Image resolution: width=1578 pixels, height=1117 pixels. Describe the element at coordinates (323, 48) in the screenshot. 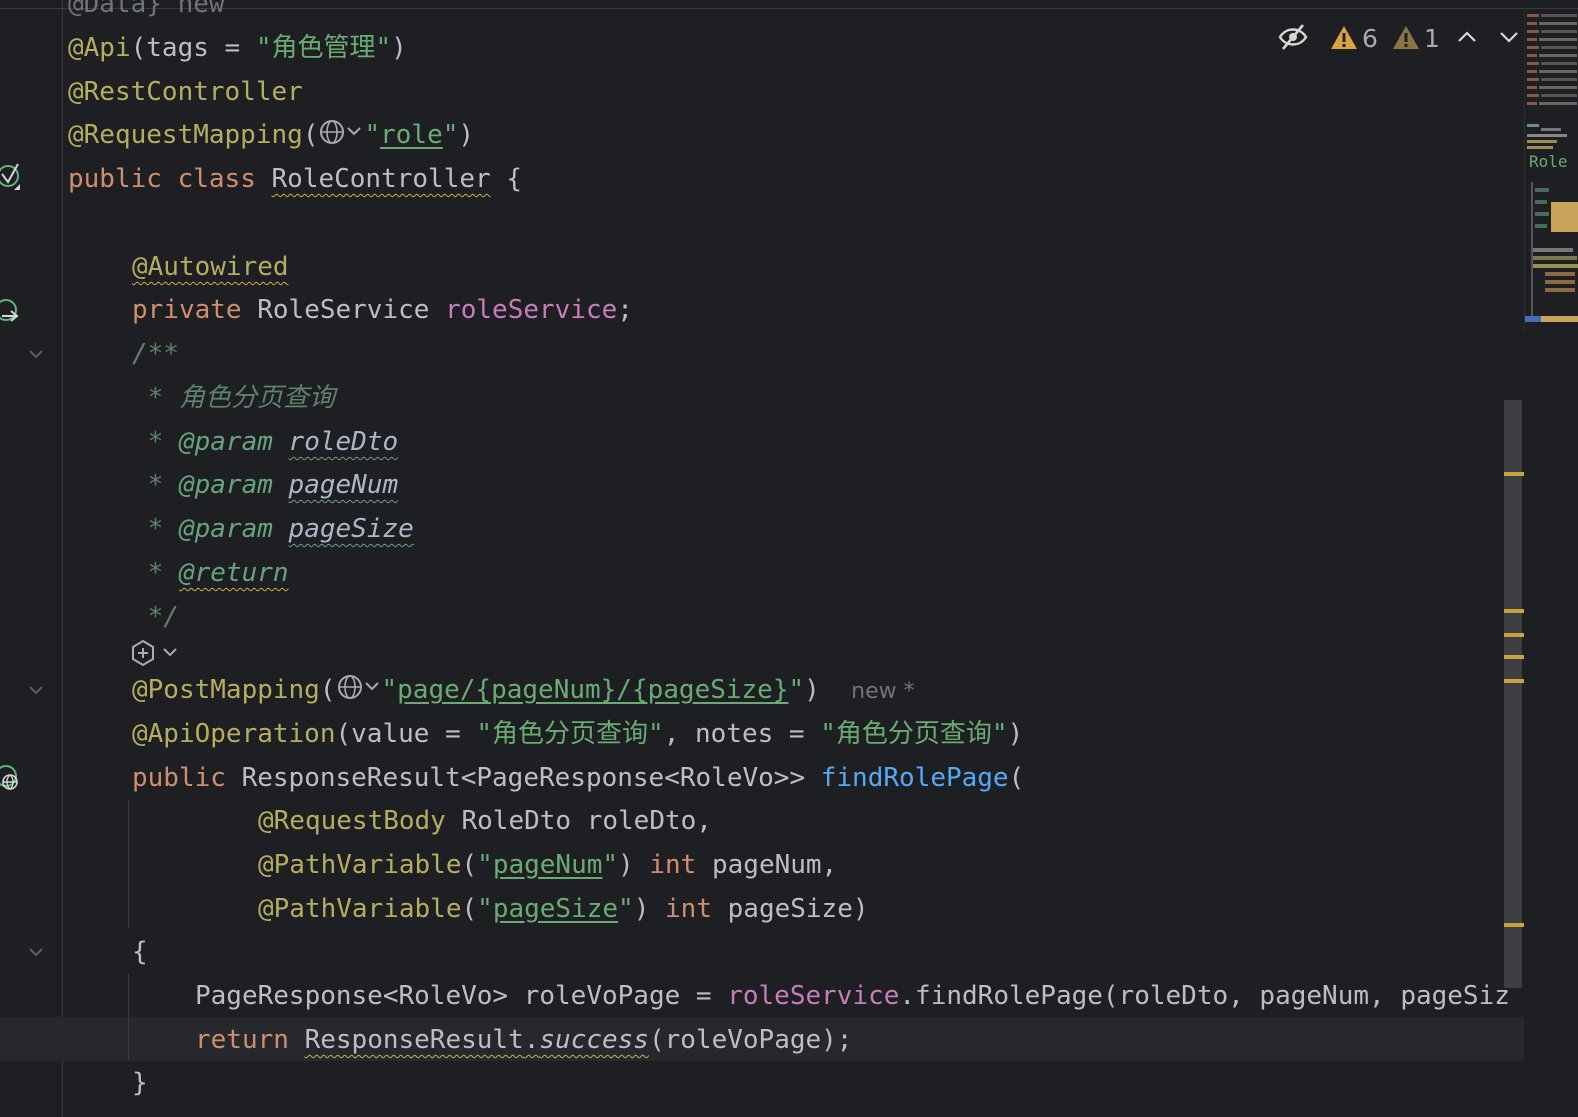

I see `string-literal: "角色管理"` at that location.